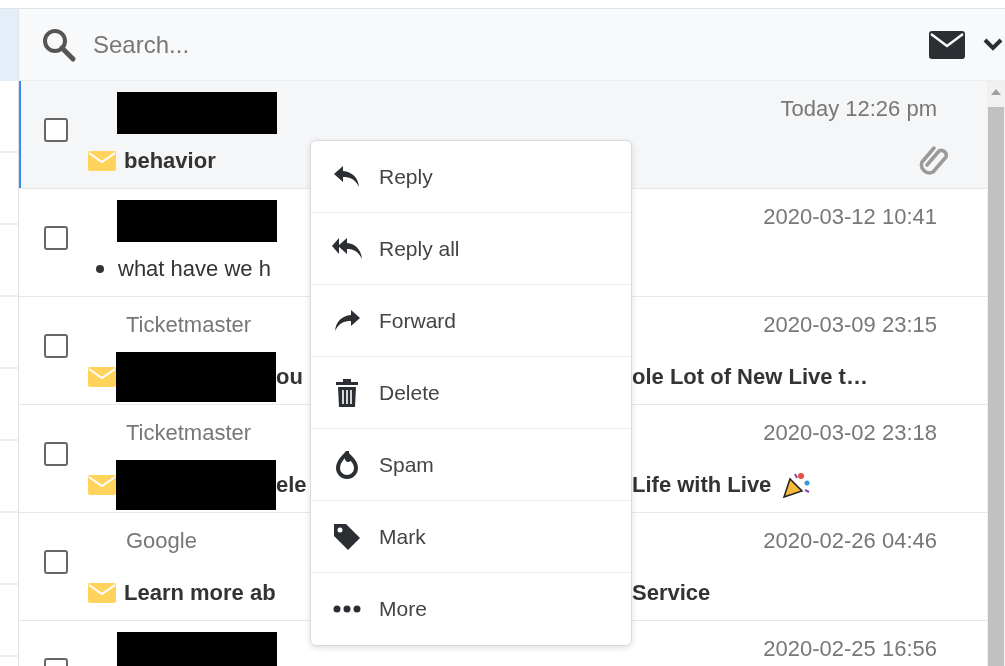  Describe the element at coordinates (471, 321) in the screenshot. I see `menu-item: Forward` at that location.